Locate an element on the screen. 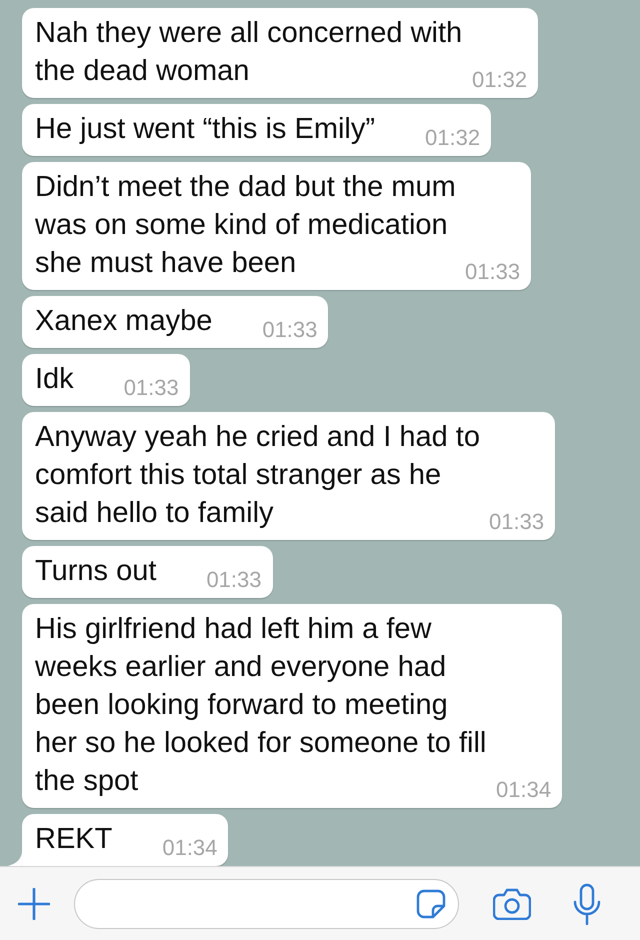 The image size is (640, 940). message-text: Turns out is located at coordinates (95, 571).